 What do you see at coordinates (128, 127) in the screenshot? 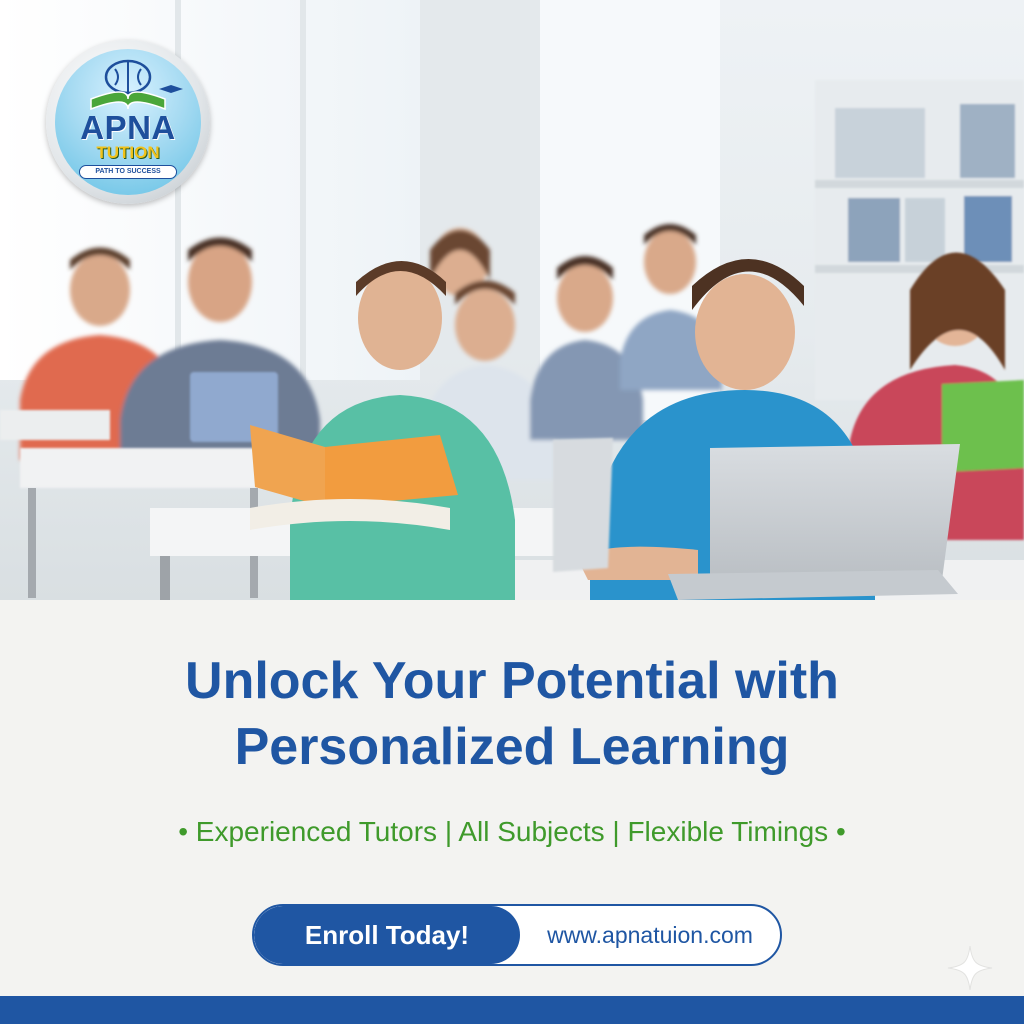
I see `logo-brand-line1: APNA` at bounding box center [128, 127].